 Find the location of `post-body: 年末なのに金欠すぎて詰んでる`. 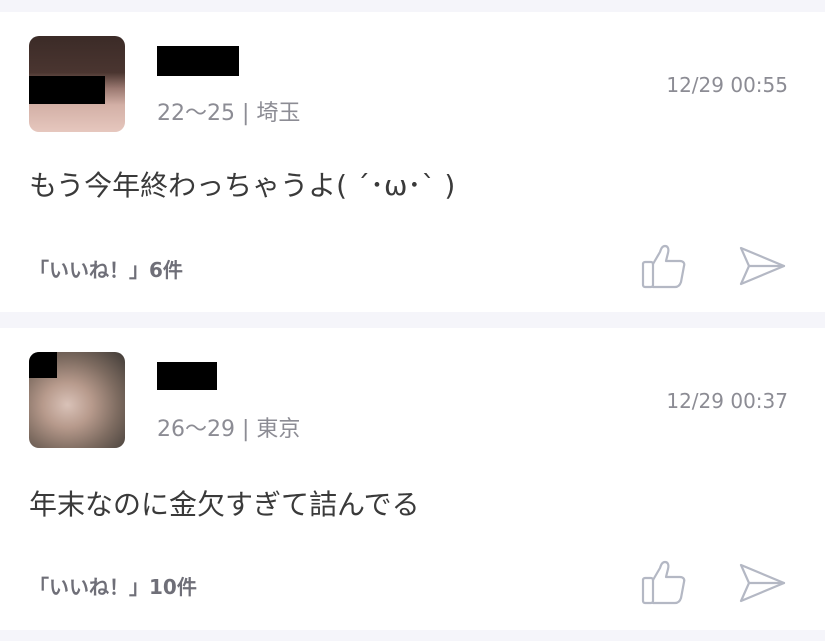

post-body: 年末なのに金欠すぎて詰んでる is located at coordinates (224, 504).